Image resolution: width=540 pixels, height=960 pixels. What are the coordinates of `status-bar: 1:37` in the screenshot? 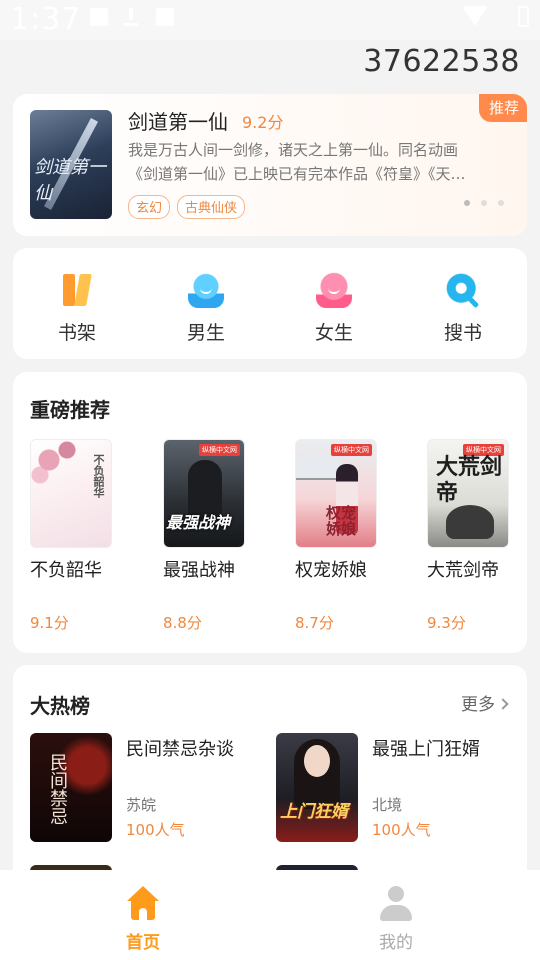 It's located at (270, 20).